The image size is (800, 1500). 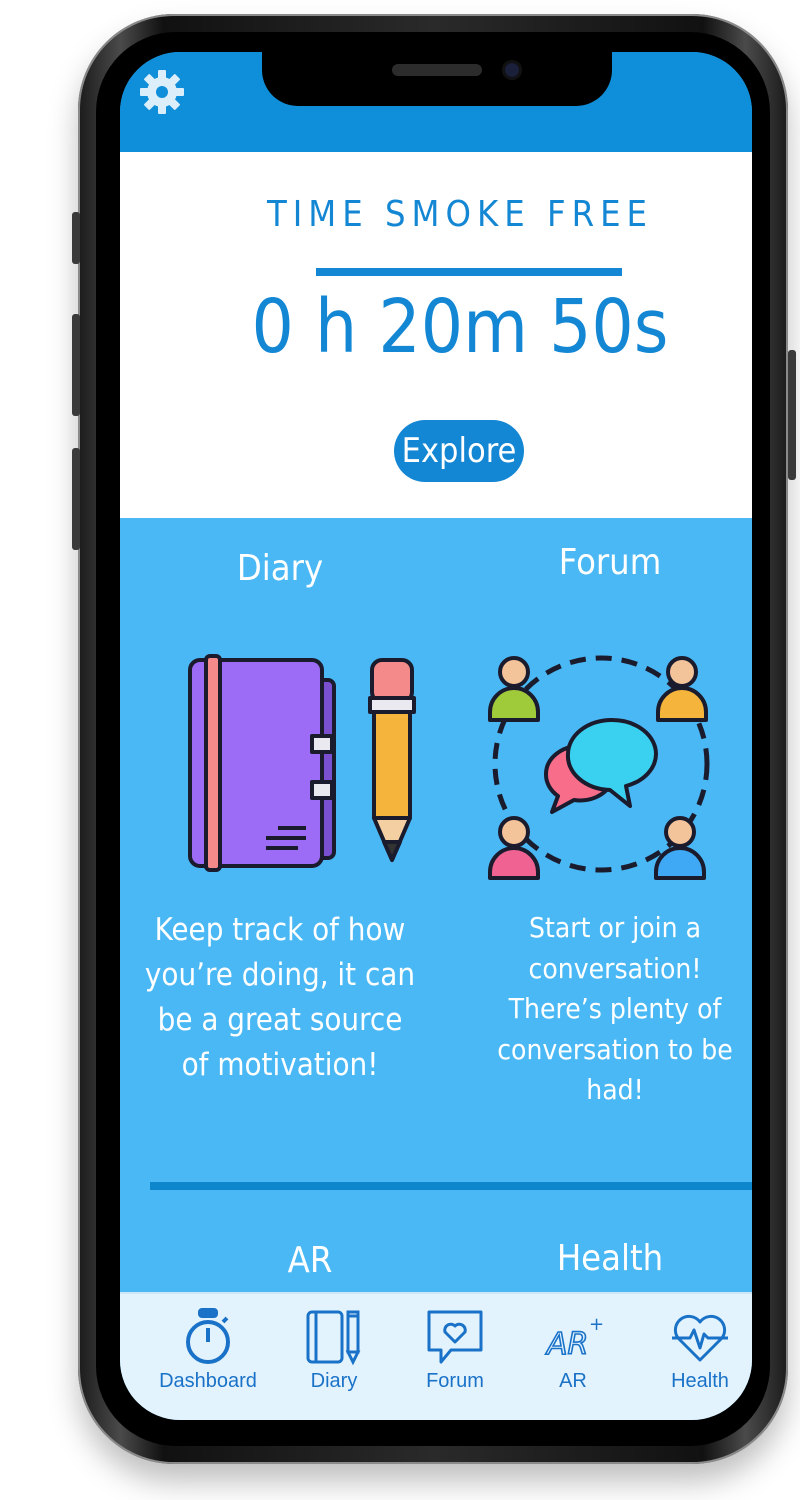 What do you see at coordinates (469, 272) in the screenshot?
I see `timer-underline` at bounding box center [469, 272].